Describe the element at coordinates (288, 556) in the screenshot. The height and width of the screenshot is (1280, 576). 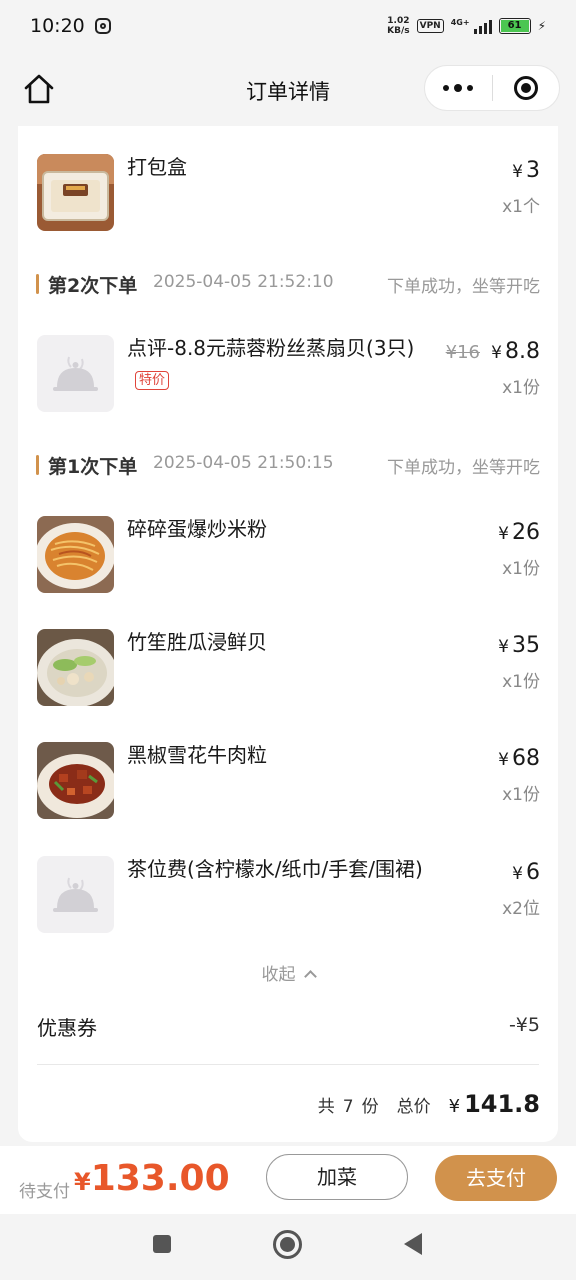
I see `order-item: 碎碎蛋爆炒米粉 ¥26 x1份` at that location.